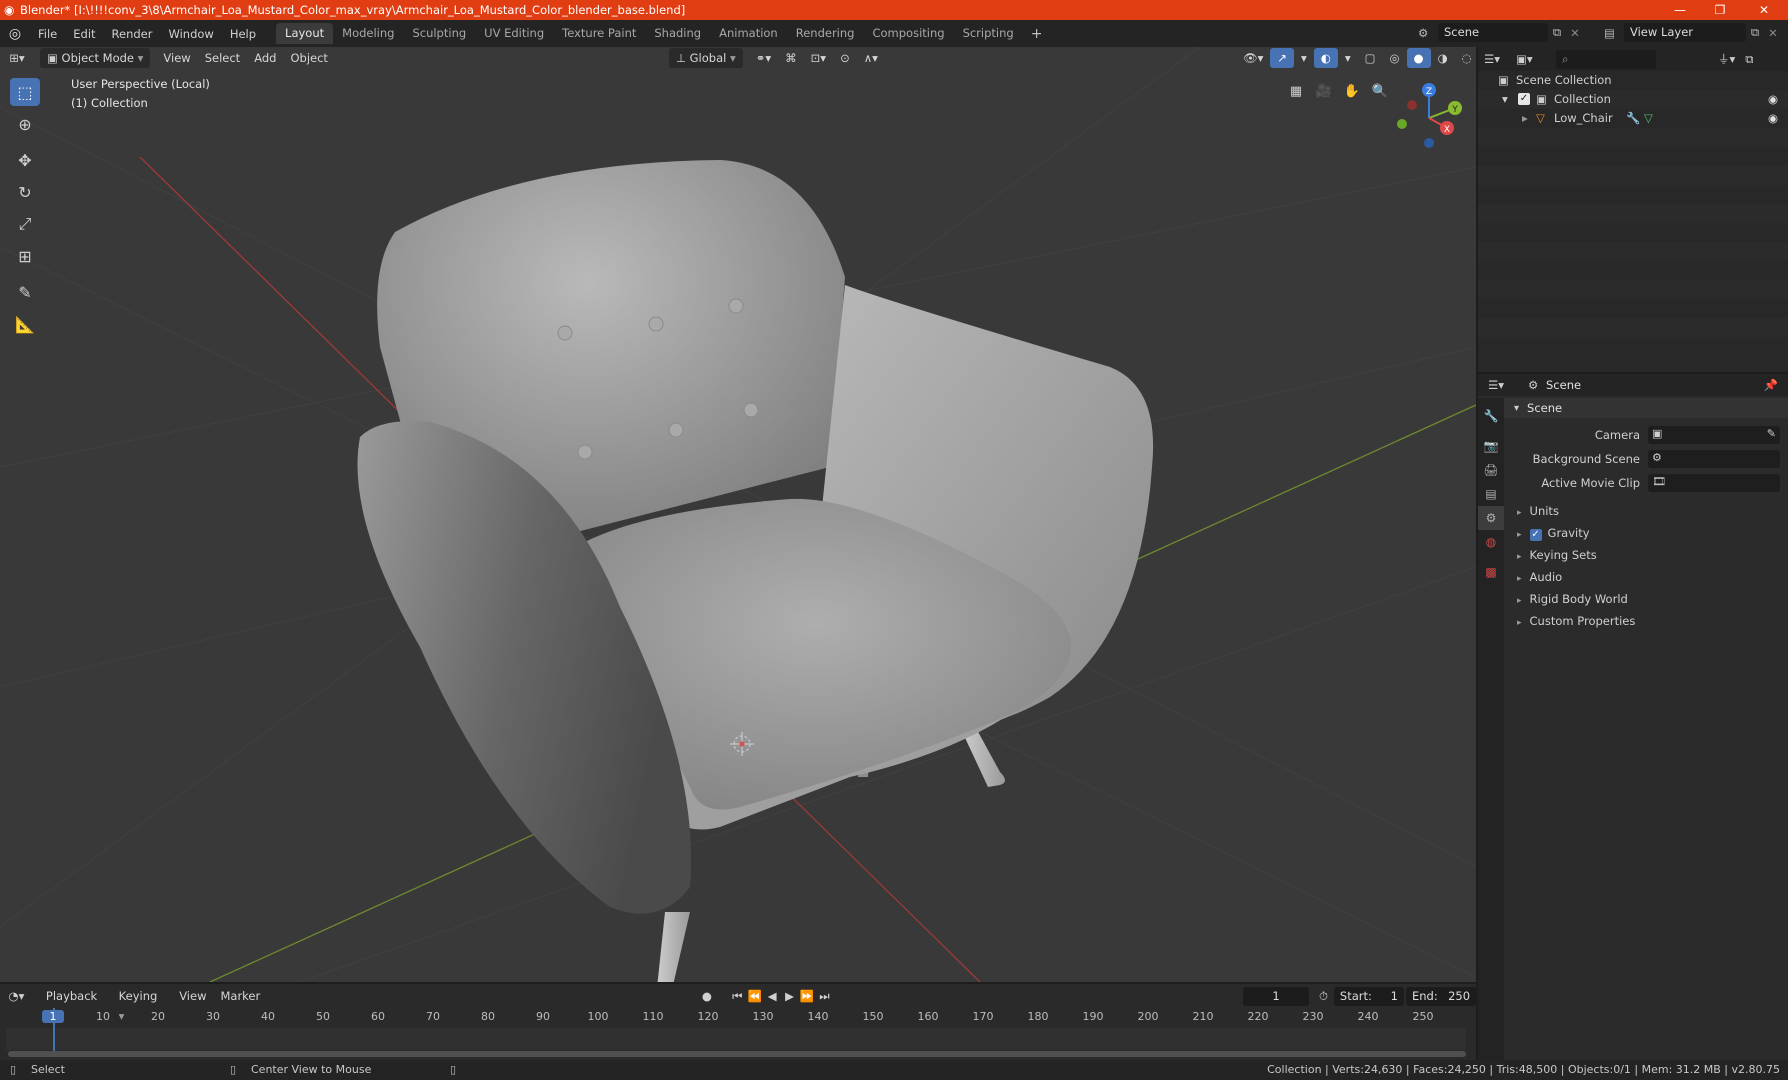  What do you see at coordinates (25, 292) in the screenshot?
I see `annotate-tool-icon: ✎` at bounding box center [25, 292].